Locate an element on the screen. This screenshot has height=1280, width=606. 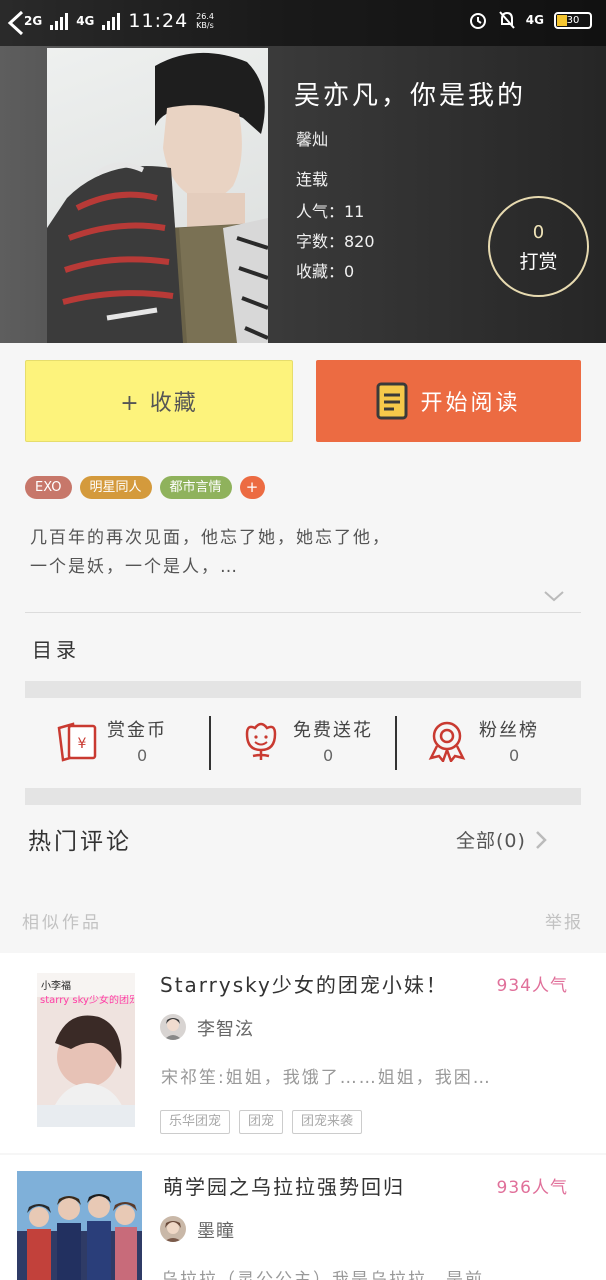
work-tag-list: 乐华团宠 团宠 团宠来袭 is located at coordinates (261, 1122).